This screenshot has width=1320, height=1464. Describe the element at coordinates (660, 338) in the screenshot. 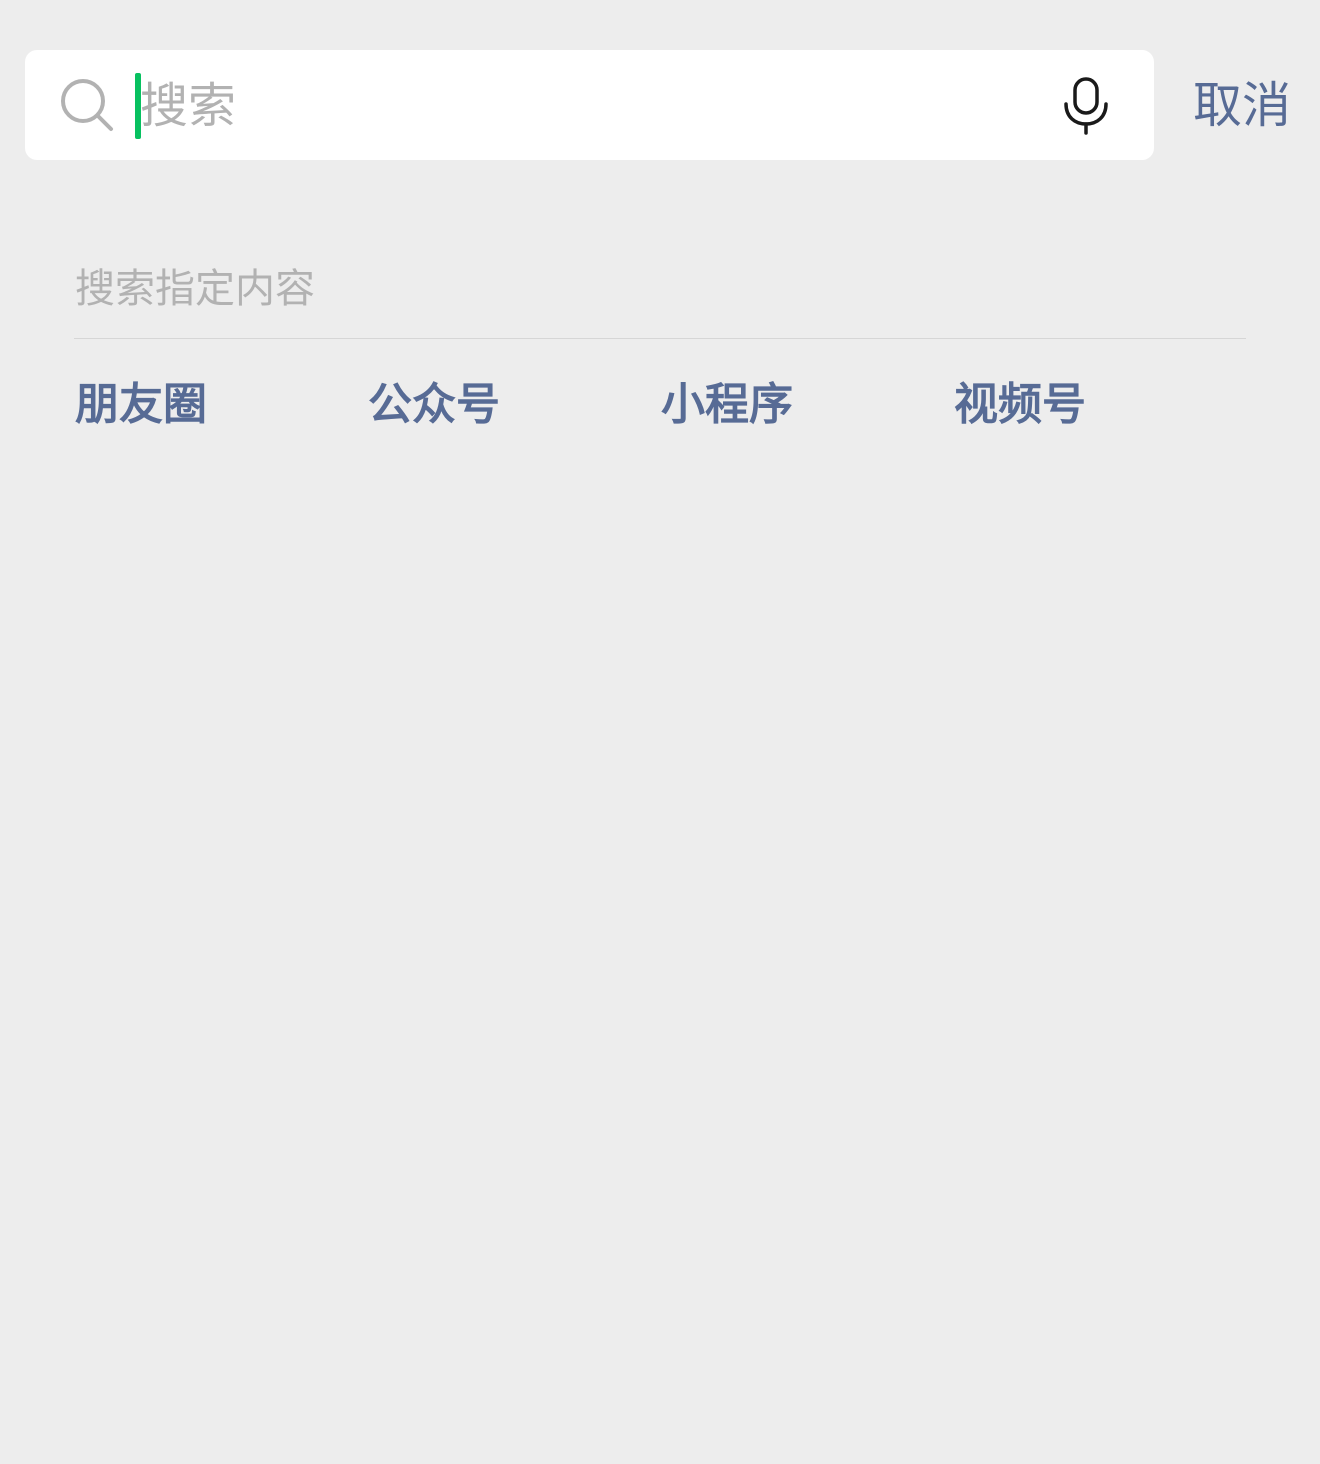

I see `divider` at that location.